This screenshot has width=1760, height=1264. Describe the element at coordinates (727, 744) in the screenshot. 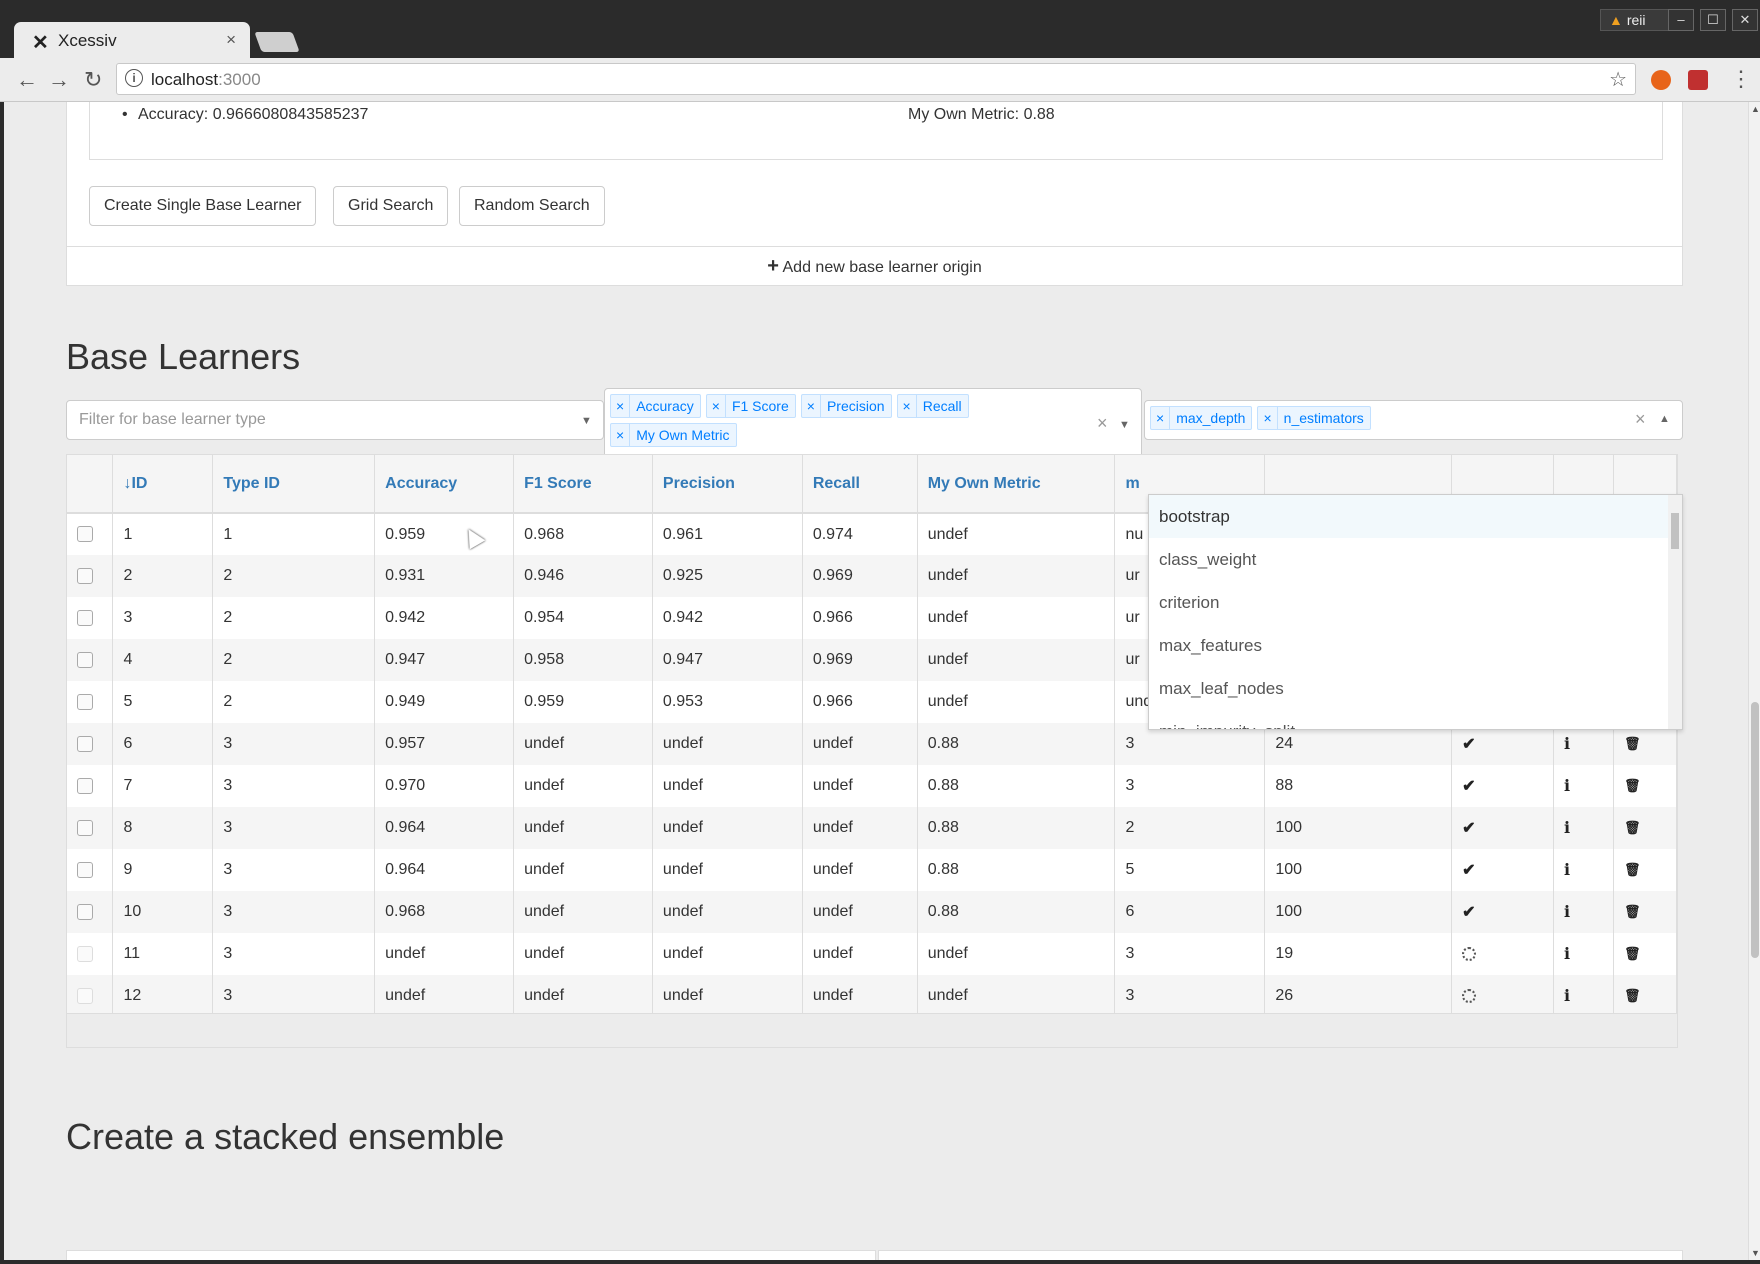

I see `cell-prec: undef` at that location.